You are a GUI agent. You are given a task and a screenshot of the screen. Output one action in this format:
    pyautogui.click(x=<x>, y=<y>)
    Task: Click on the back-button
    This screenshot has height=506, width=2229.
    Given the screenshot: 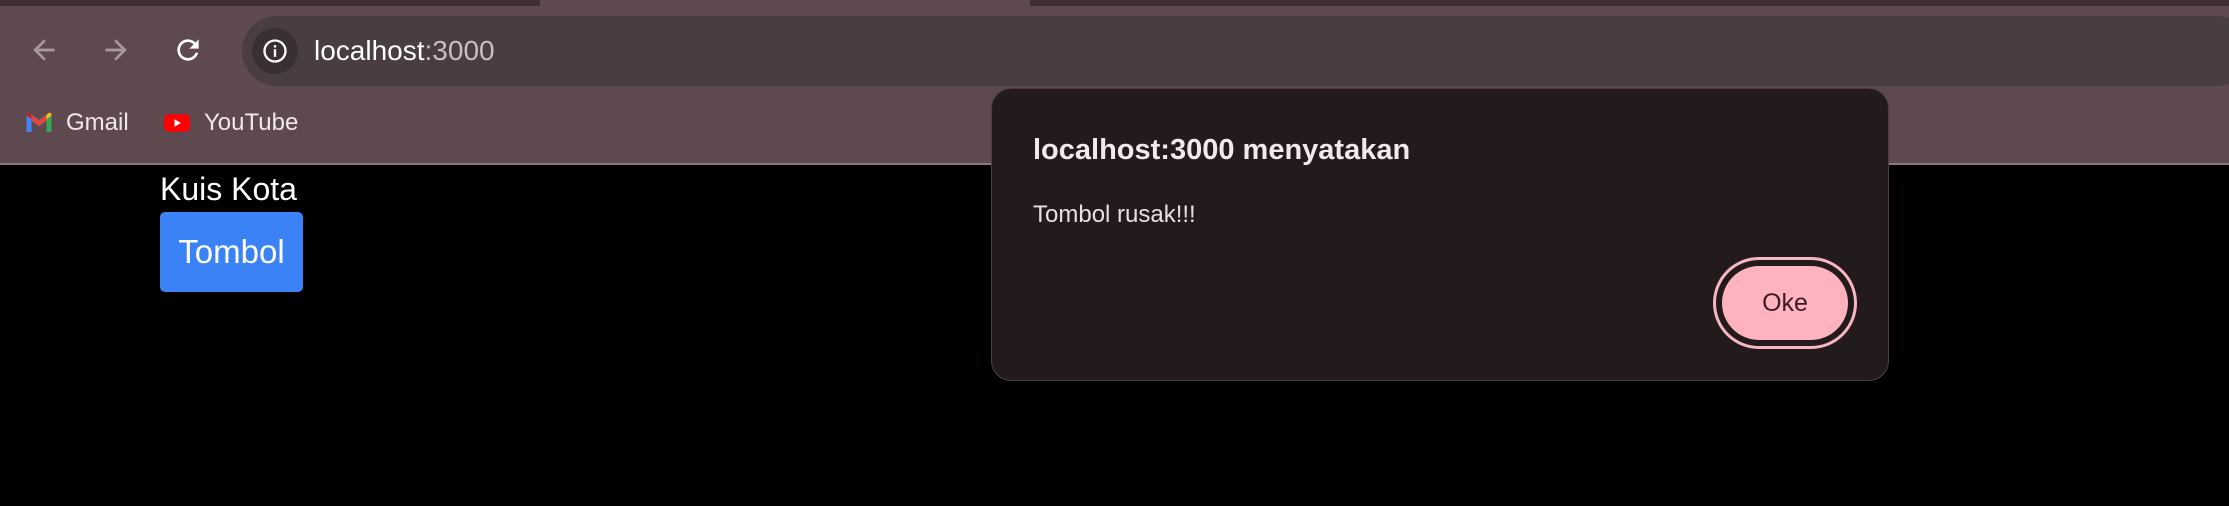 What is the action you would take?
    pyautogui.click(x=44, y=50)
    